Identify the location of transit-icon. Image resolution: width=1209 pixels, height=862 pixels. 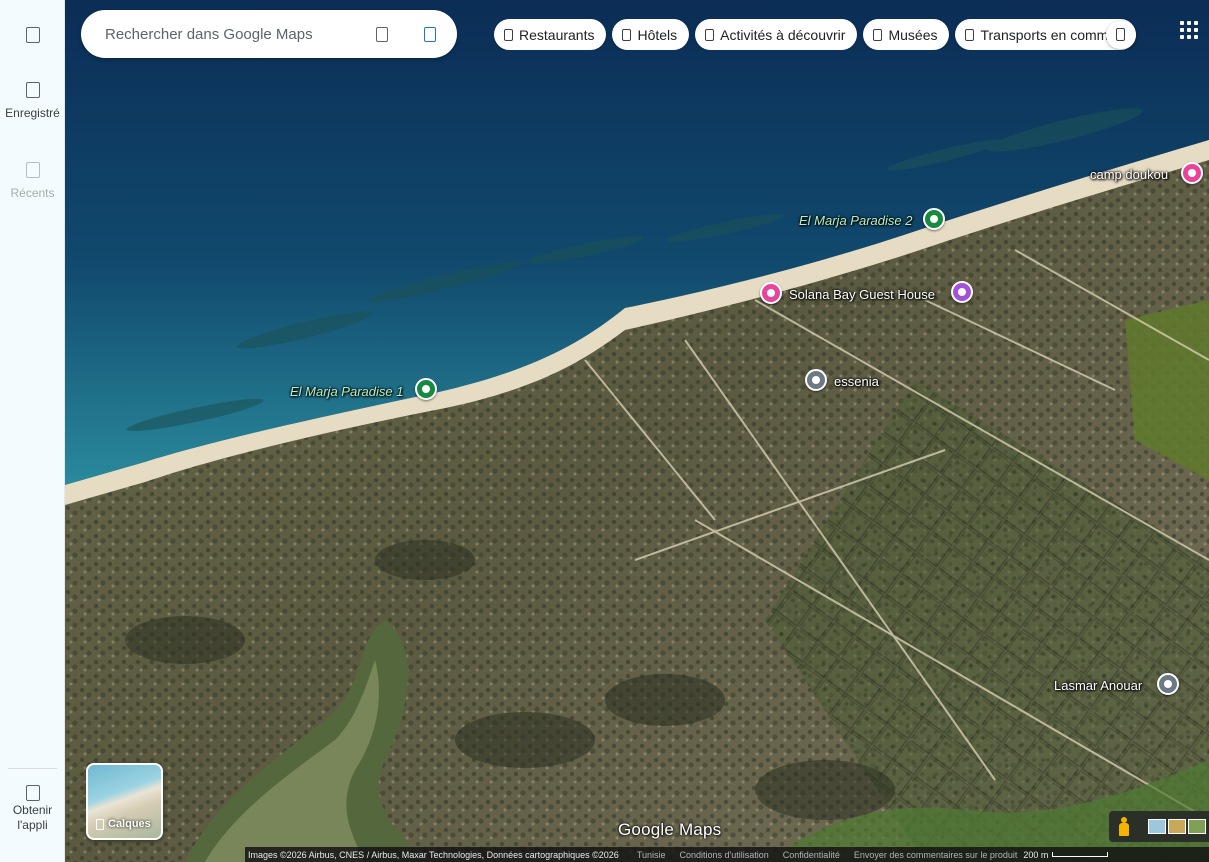
(970, 34).